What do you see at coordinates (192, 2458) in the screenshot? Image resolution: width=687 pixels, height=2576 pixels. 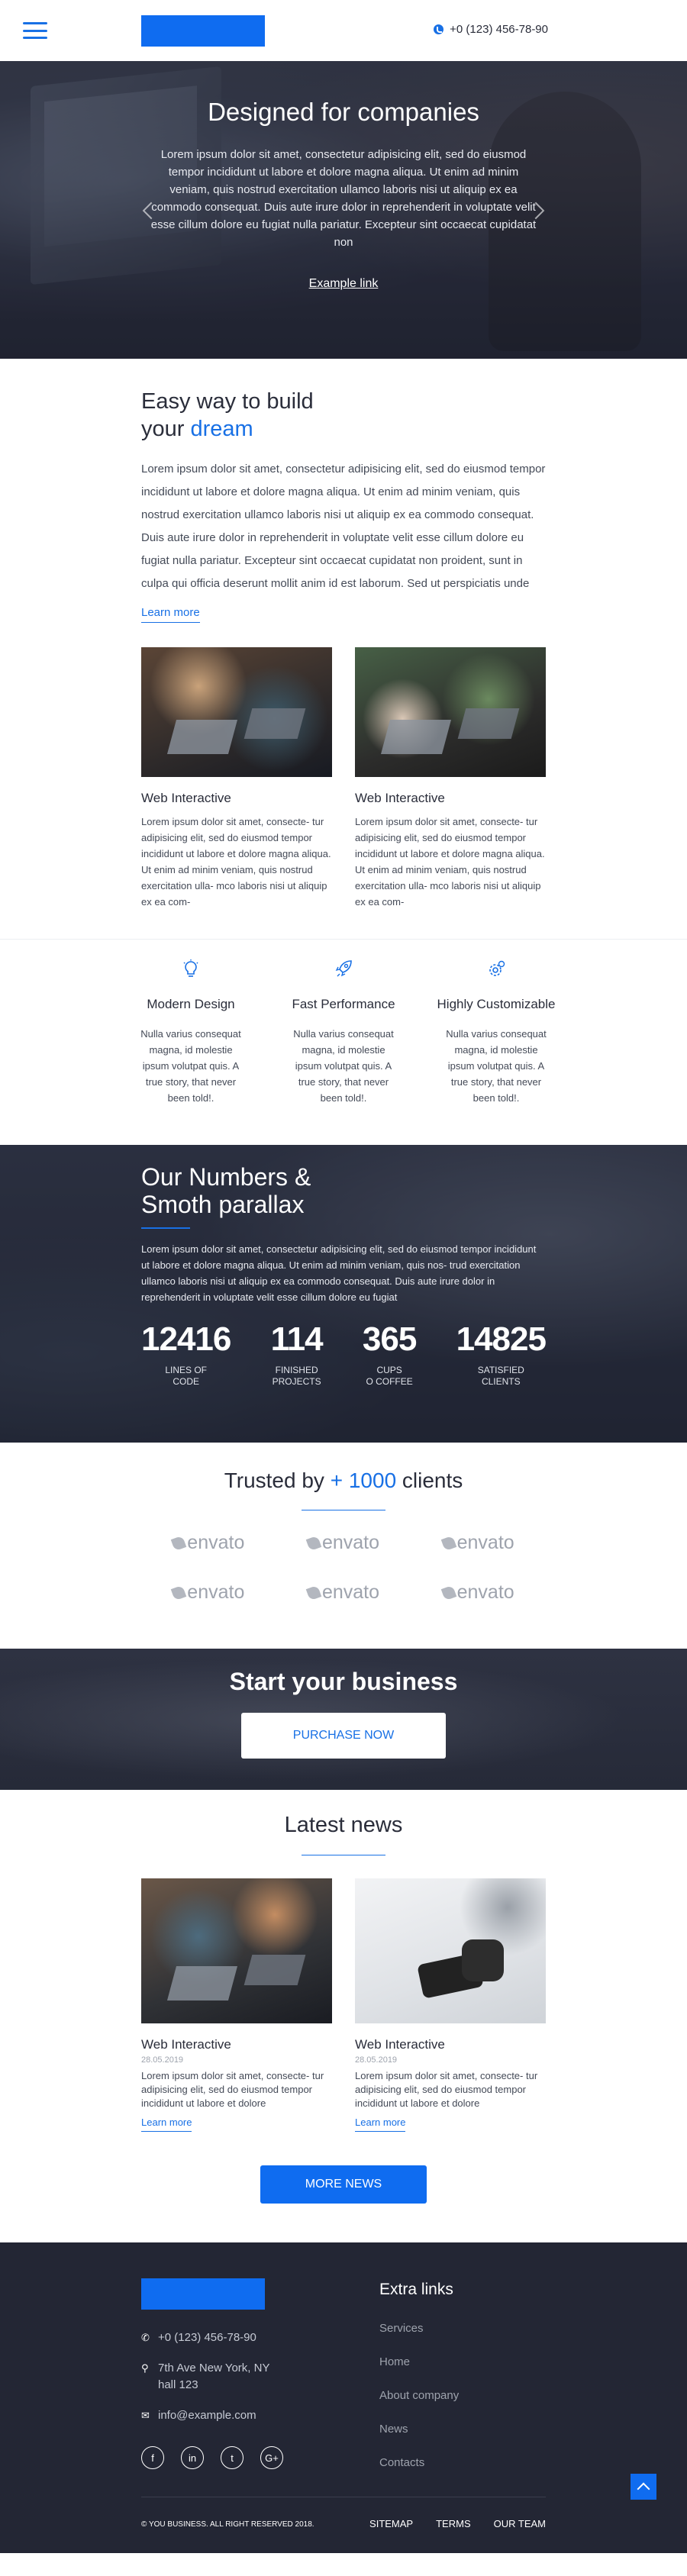 I see `linkedin-icon: in` at bounding box center [192, 2458].